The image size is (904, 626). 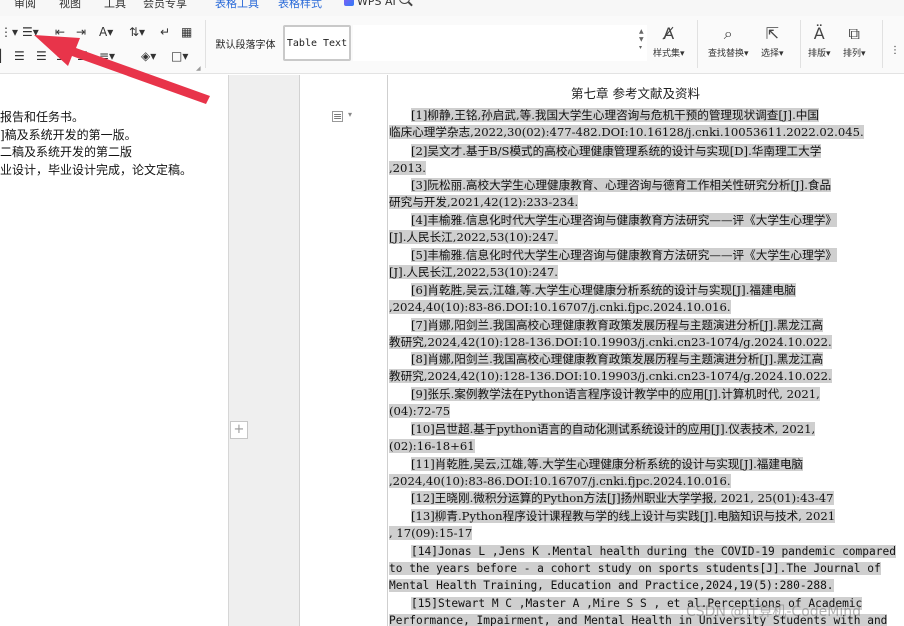 What do you see at coordinates (165, 5) in the screenshot?
I see `tab-member: 会员专享` at bounding box center [165, 5].